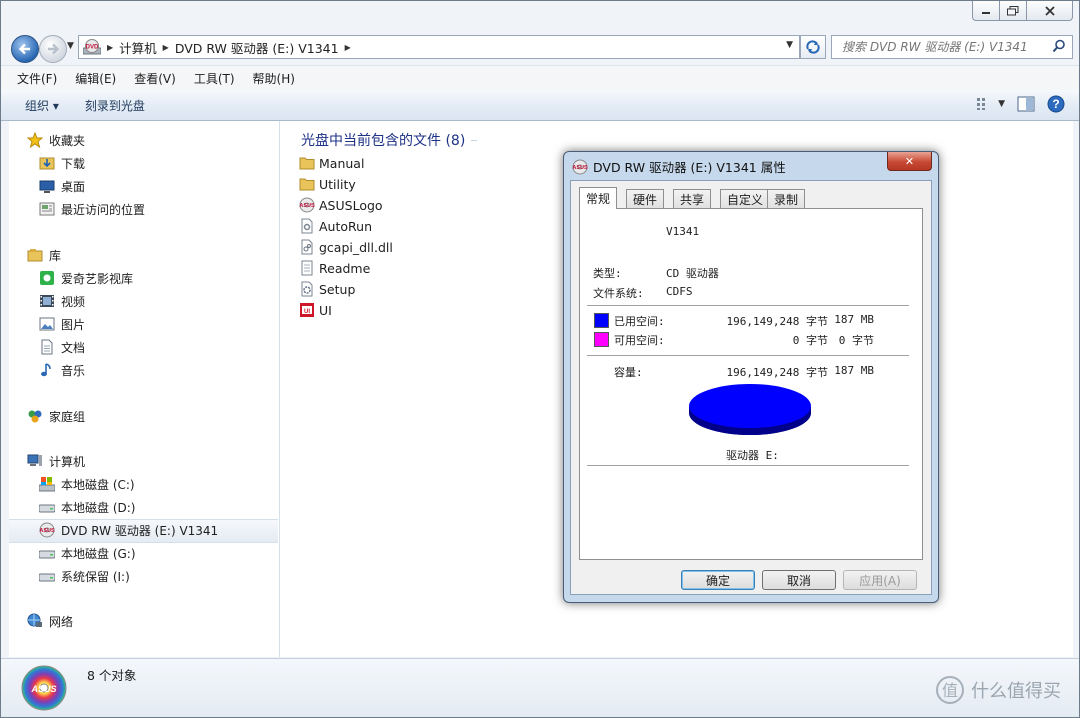 The image size is (1080, 718). I want to click on refresh-button, so click(813, 47).